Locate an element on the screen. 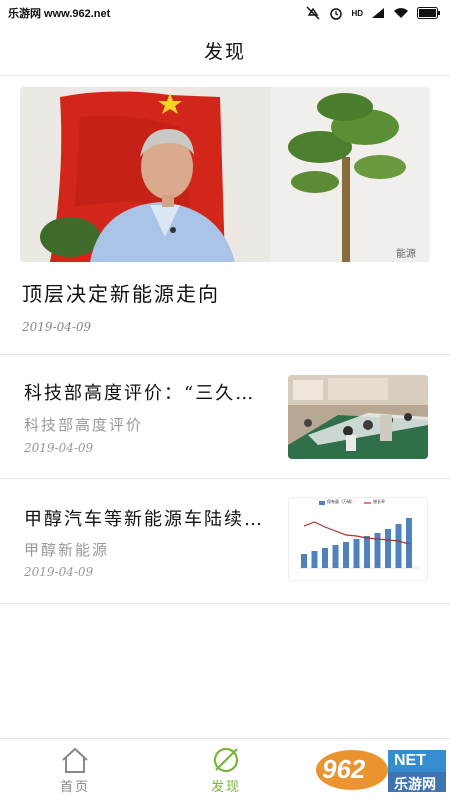 The width and height of the screenshot is (450, 800). wifi-icon is located at coordinates (401, 13).